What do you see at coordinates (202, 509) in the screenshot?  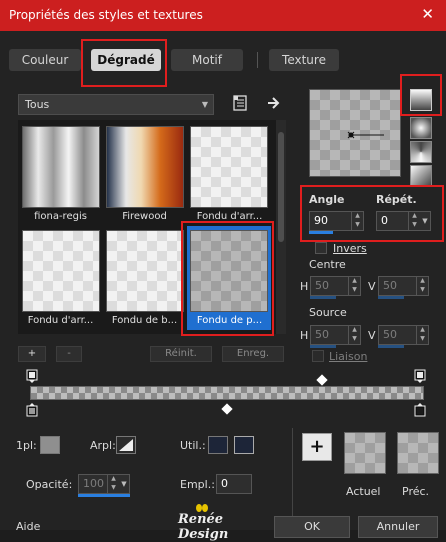 I see `butterfly-icon` at bounding box center [202, 509].